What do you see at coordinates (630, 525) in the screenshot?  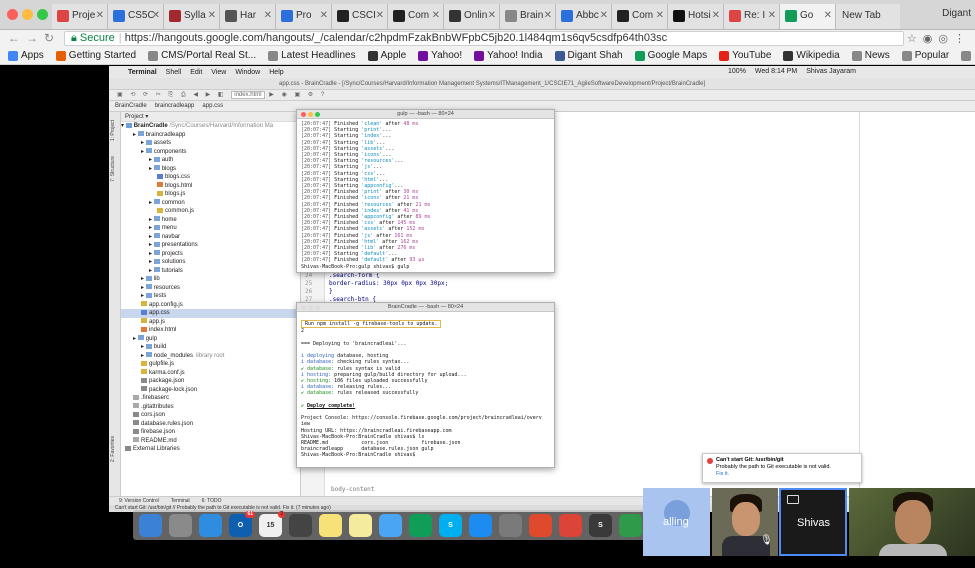 I see `vim-icon` at bounding box center [630, 525].